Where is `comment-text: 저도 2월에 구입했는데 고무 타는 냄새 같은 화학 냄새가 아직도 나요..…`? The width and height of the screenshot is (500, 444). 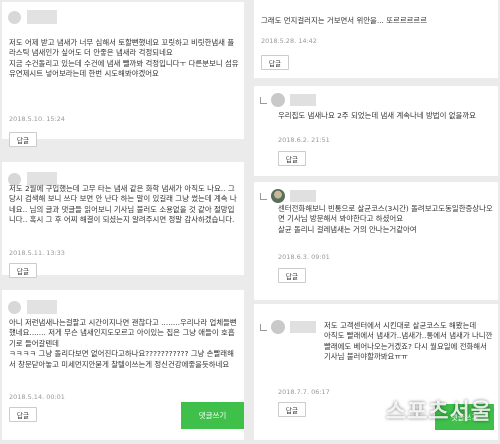 comment-text: 저도 2월에 구입했는데 고무 타는 냄새 같은 화학 냄새가 아직도 나요..… is located at coordinates (123, 204).